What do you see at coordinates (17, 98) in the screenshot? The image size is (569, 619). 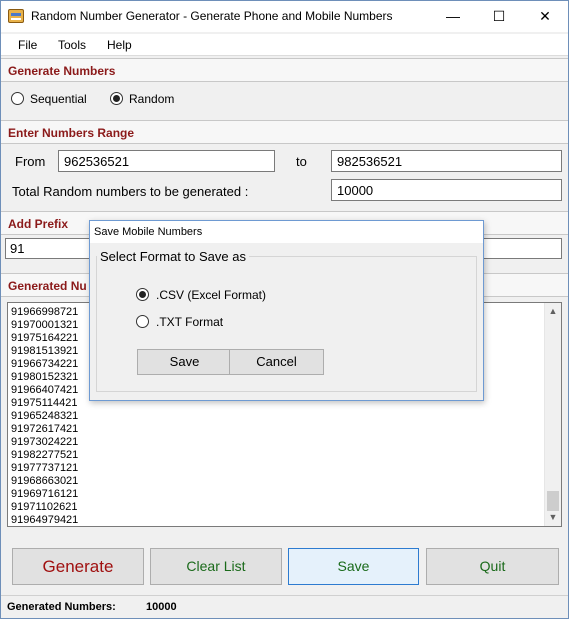 I see `sequential-radio` at bounding box center [17, 98].